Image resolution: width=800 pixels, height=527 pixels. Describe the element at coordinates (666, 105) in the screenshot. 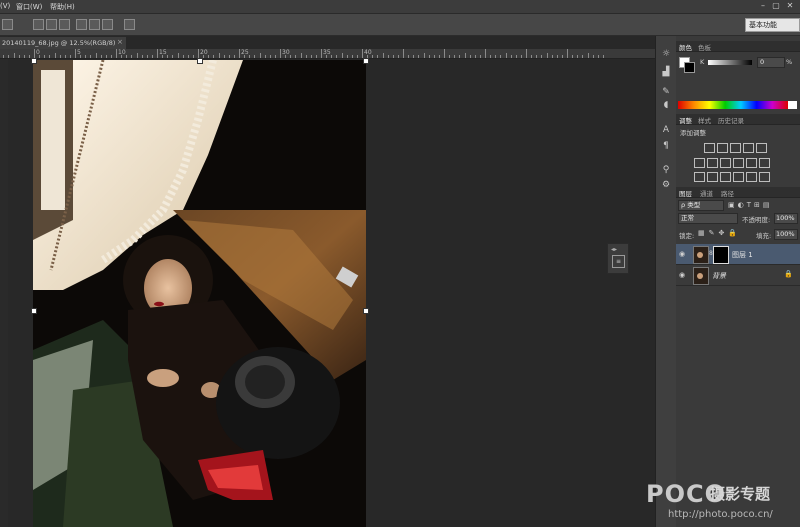

I see `brush-presets-icon: ◖` at that location.